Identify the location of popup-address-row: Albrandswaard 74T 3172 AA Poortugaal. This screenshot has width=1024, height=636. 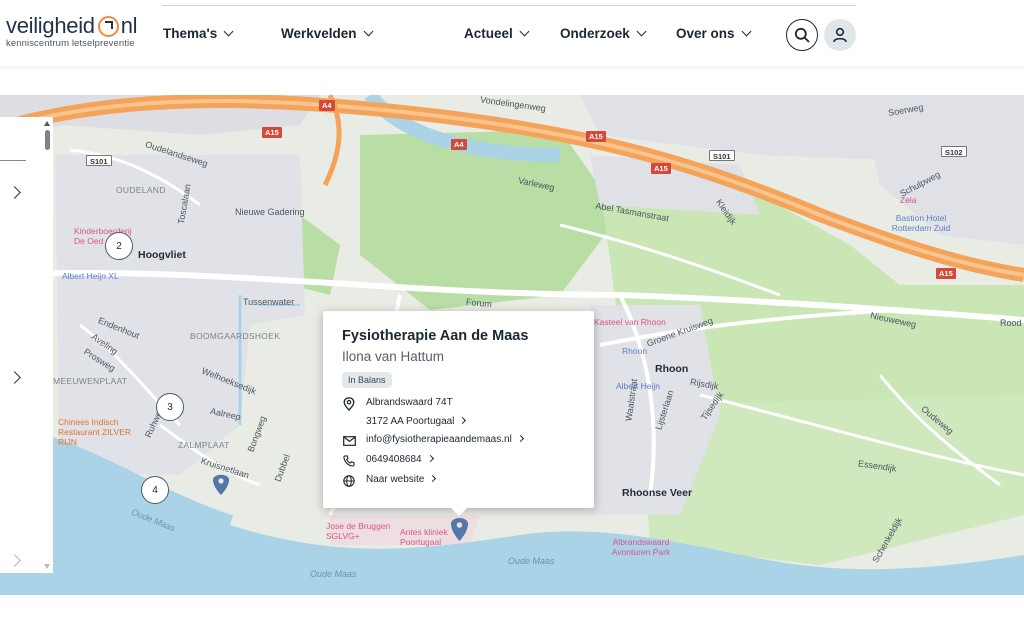
(458, 411).